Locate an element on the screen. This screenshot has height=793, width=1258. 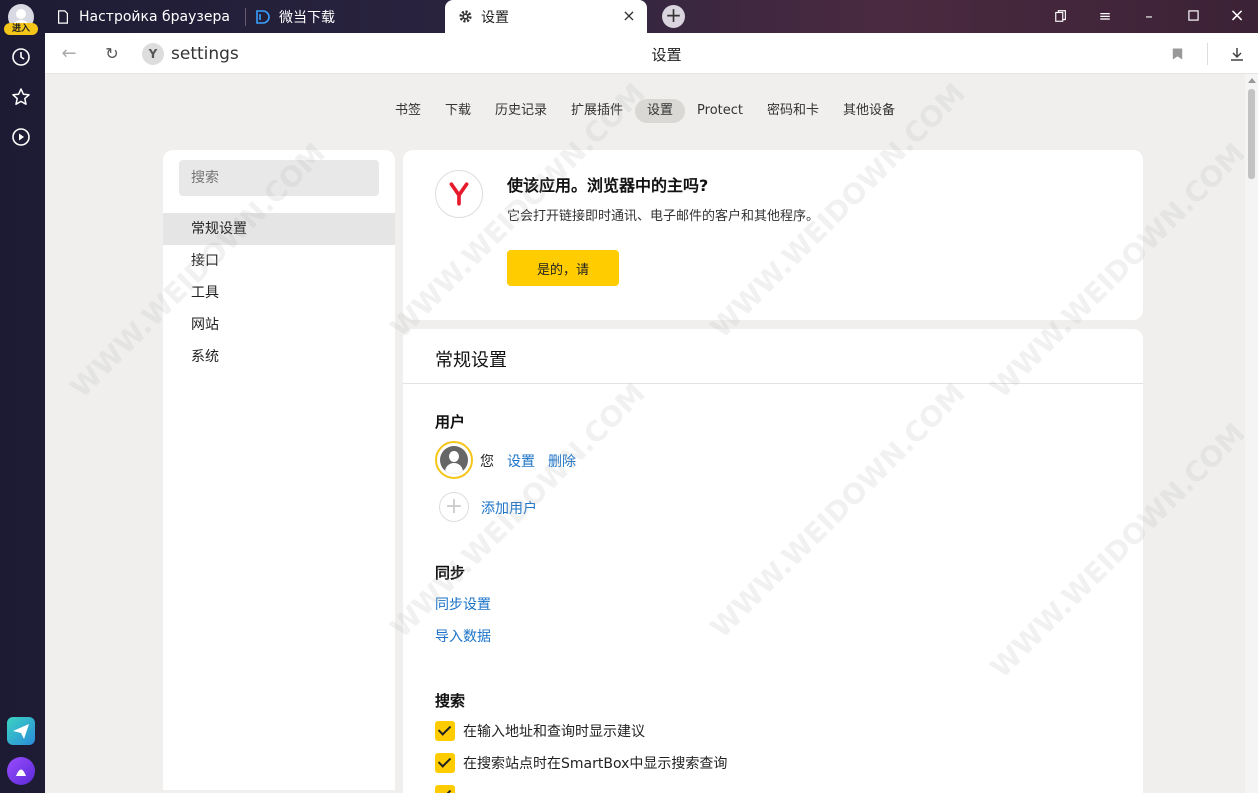
sidebar-item-sites: 网站 is located at coordinates (279, 325).